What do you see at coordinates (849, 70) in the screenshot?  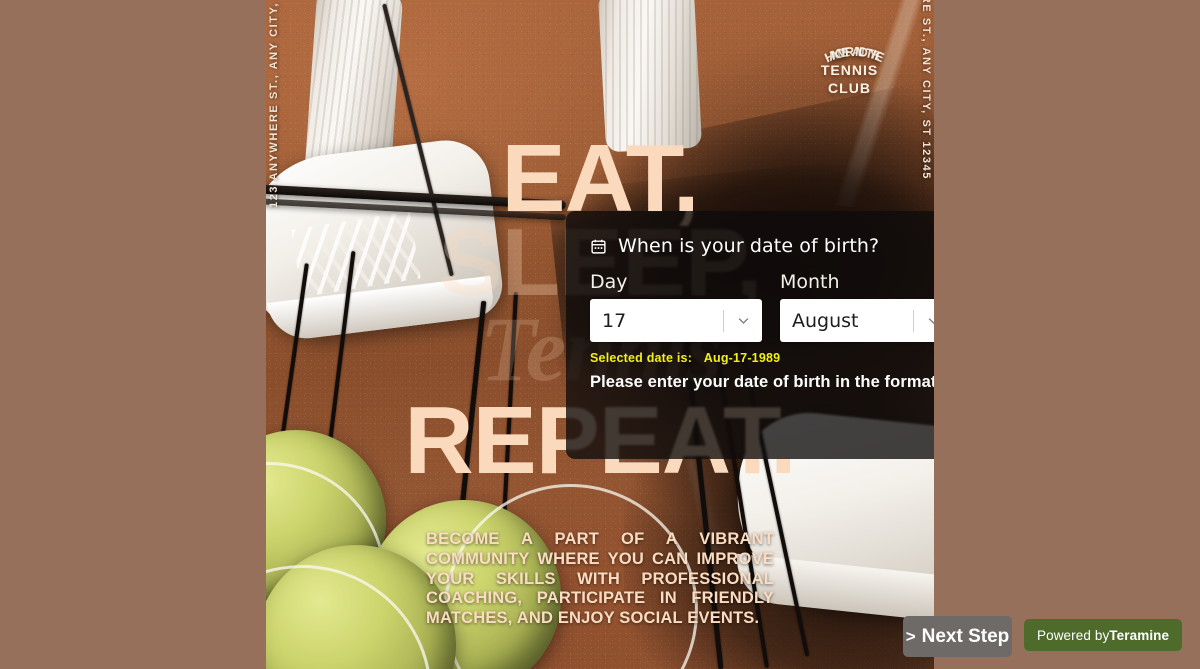 I see `club-logo-line2: TENNIS` at bounding box center [849, 70].